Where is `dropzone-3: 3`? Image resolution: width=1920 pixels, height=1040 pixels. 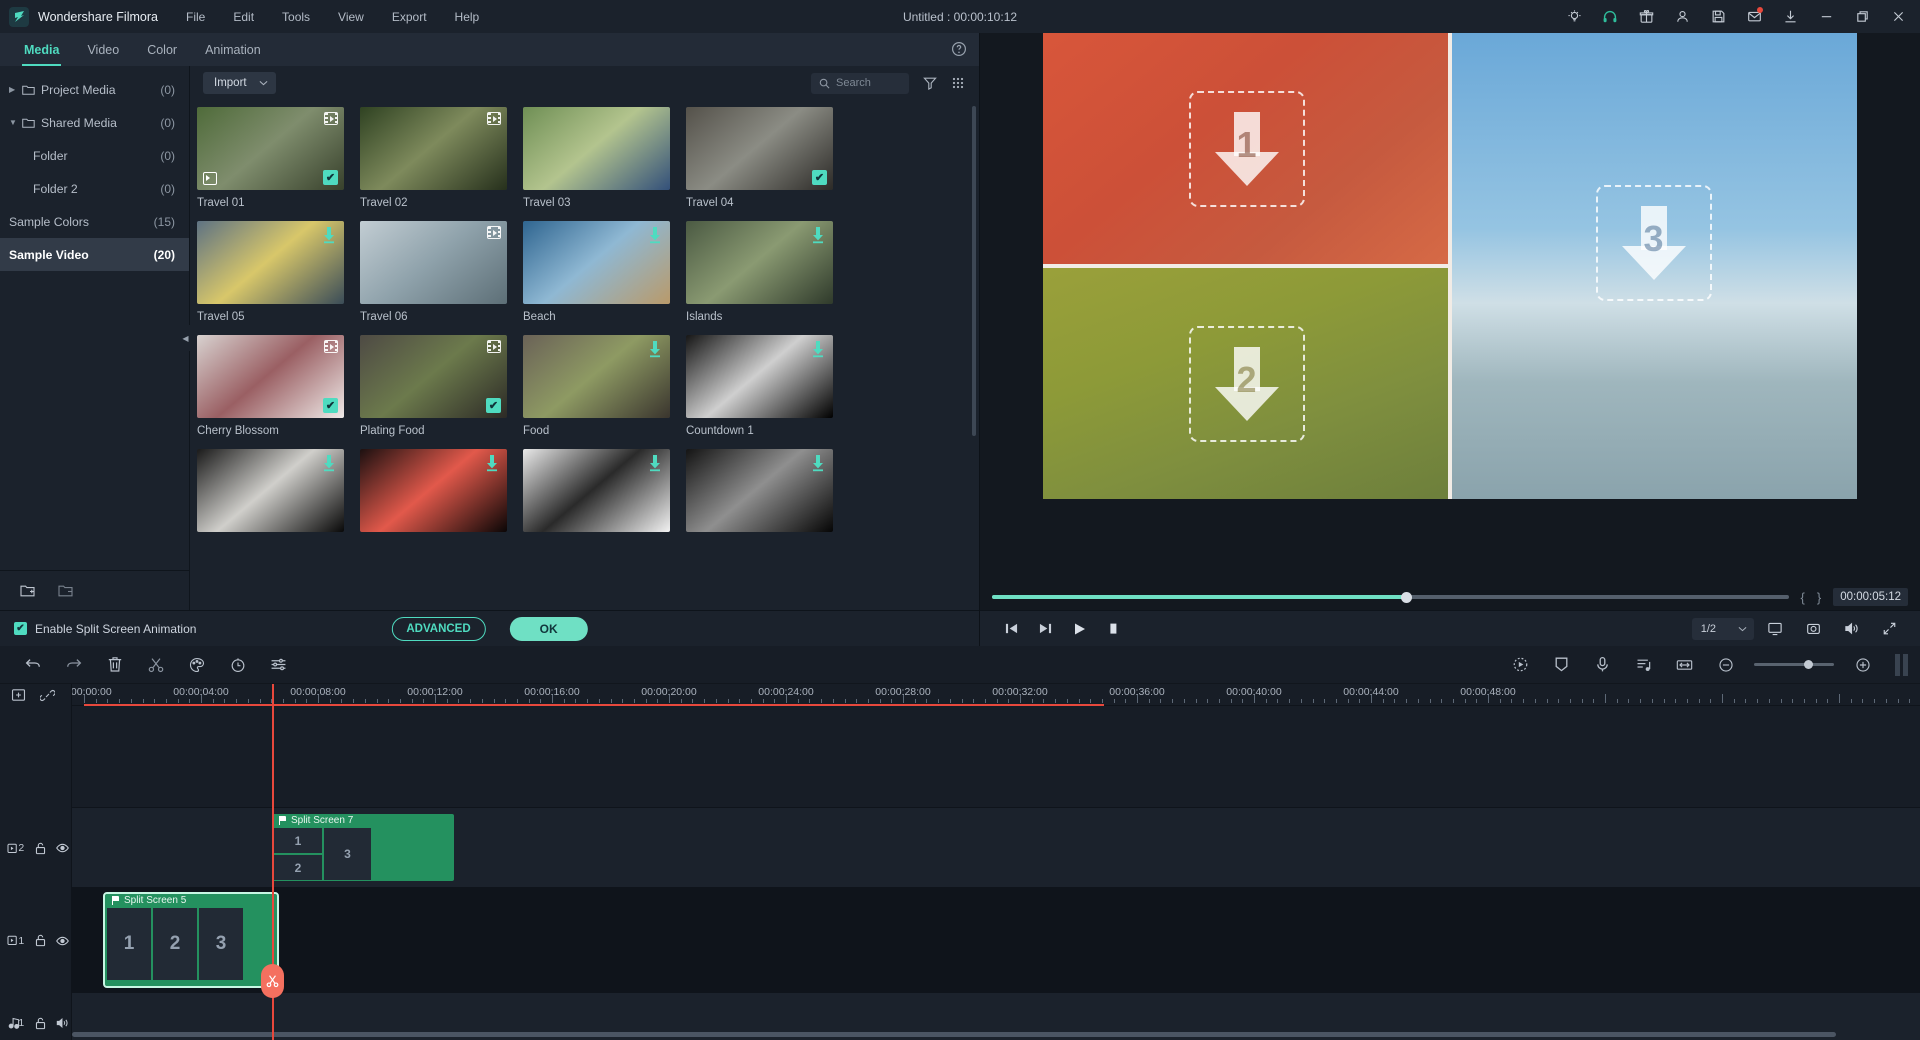
dropzone-3: 3 is located at coordinates (1653, 242).